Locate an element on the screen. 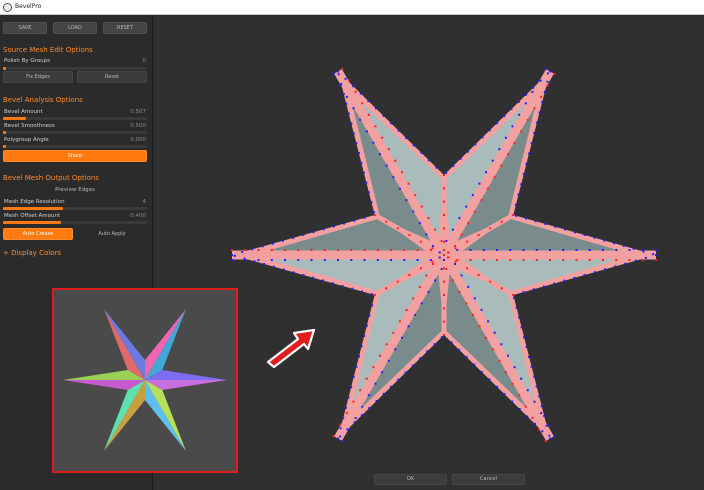 This screenshot has height=490, width=704. source-reset-button: Reset is located at coordinates (112, 77).